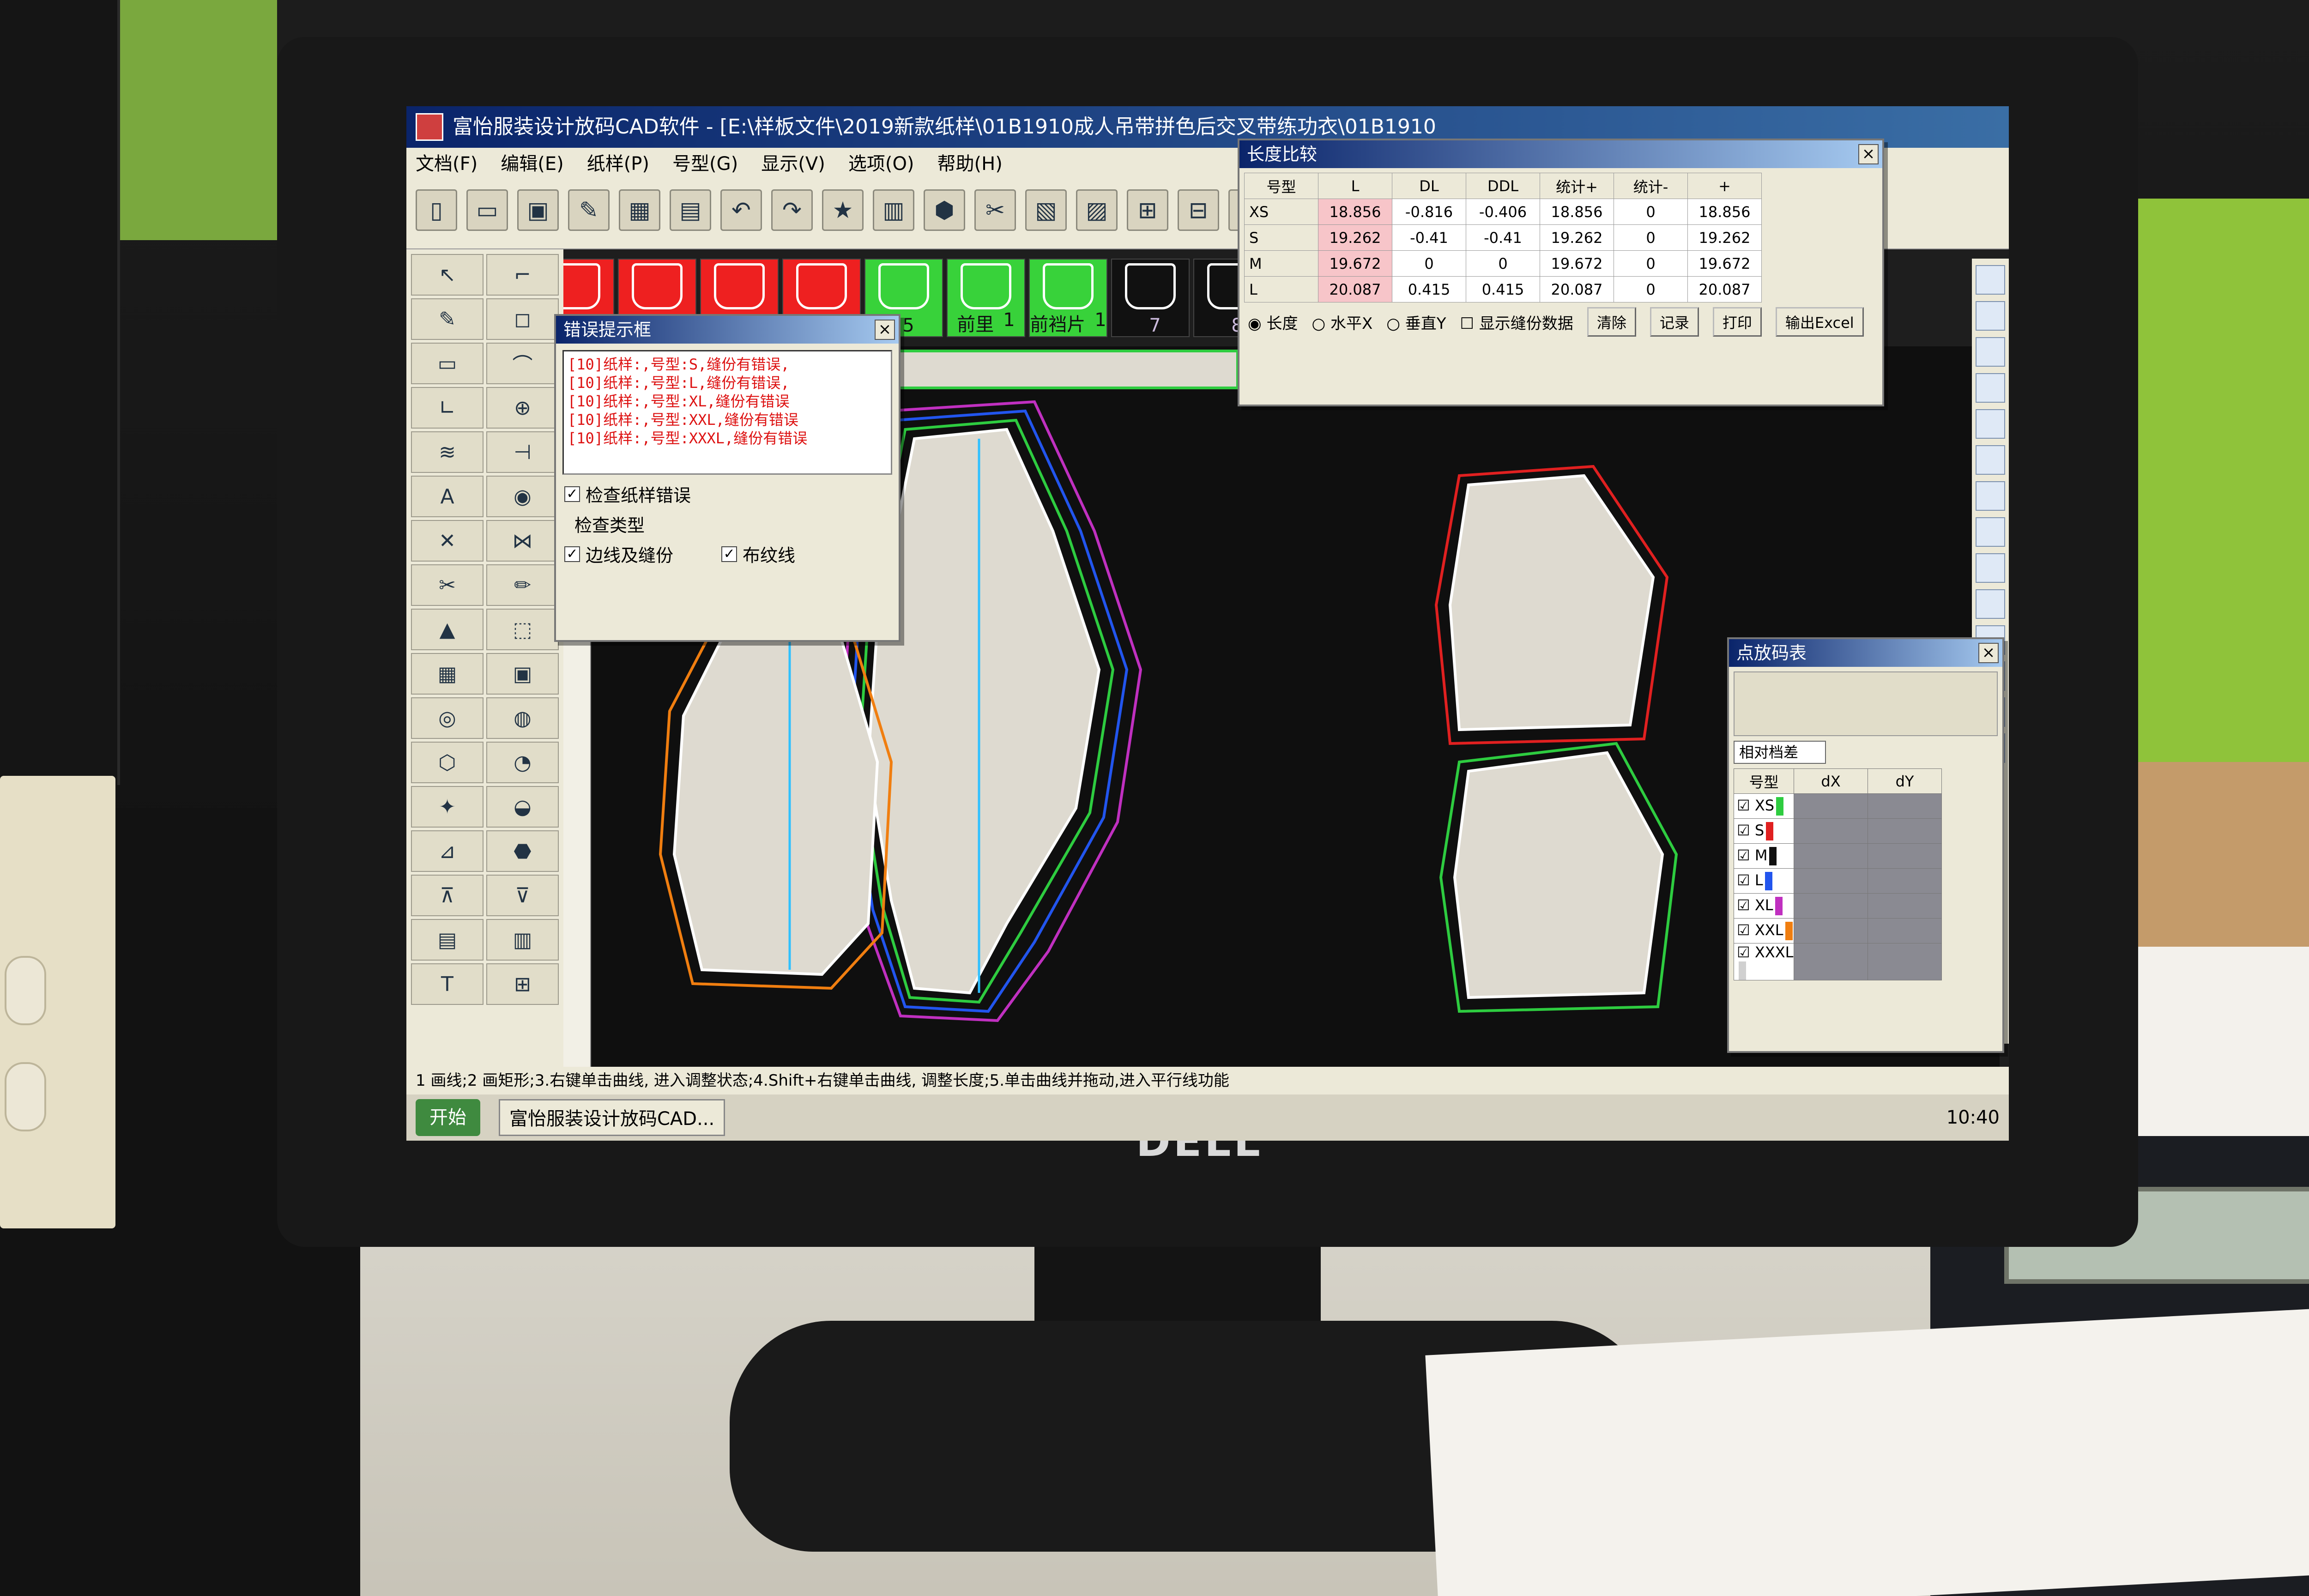 The image size is (2309, 1596). What do you see at coordinates (1866, 703) in the screenshot?
I see `point-grading-tools` at bounding box center [1866, 703].